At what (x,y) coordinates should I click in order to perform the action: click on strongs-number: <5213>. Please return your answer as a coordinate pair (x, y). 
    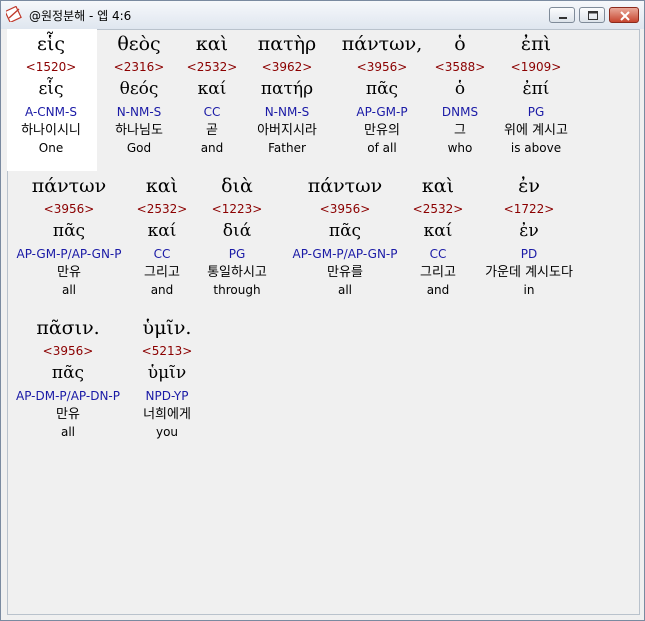
    Looking at the image, I should click on (167, 351).